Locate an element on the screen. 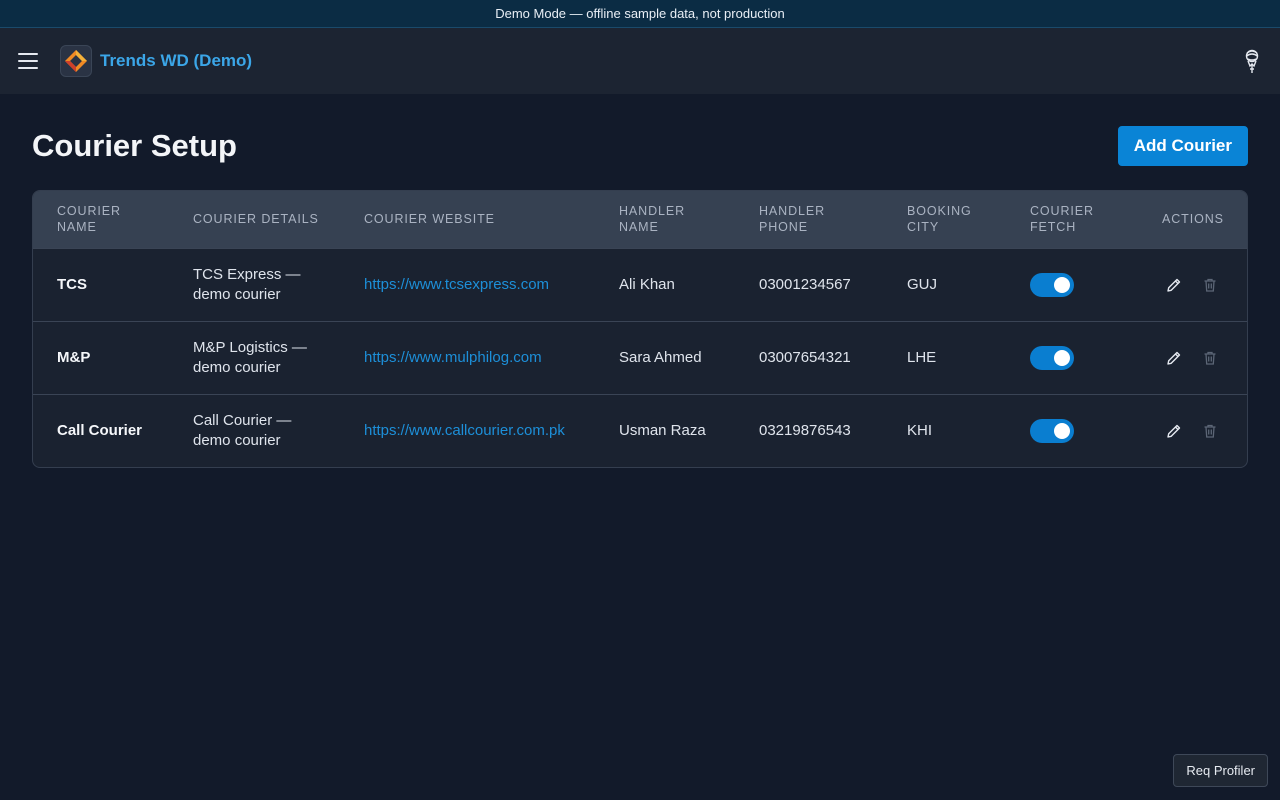 This screenshot has height=800, width=1280. cell-handler-name: Ali Khan is located at coordinates (647, 284).